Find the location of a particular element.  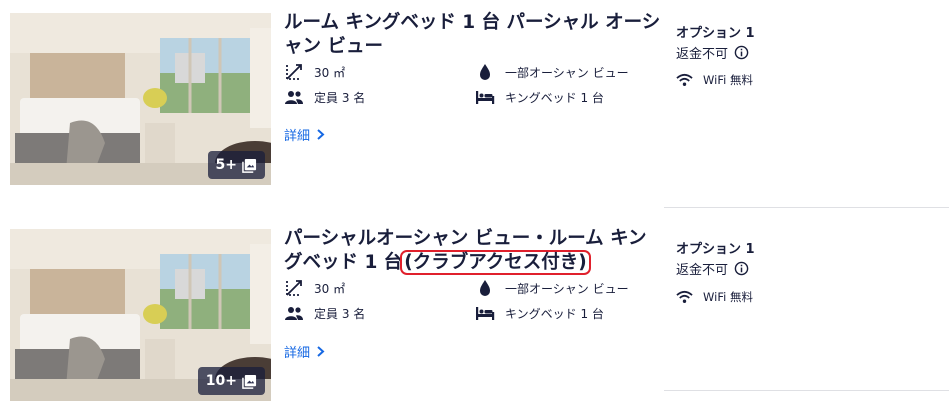

photo-count-badge: 5+ is located at coordinates (236, 165).